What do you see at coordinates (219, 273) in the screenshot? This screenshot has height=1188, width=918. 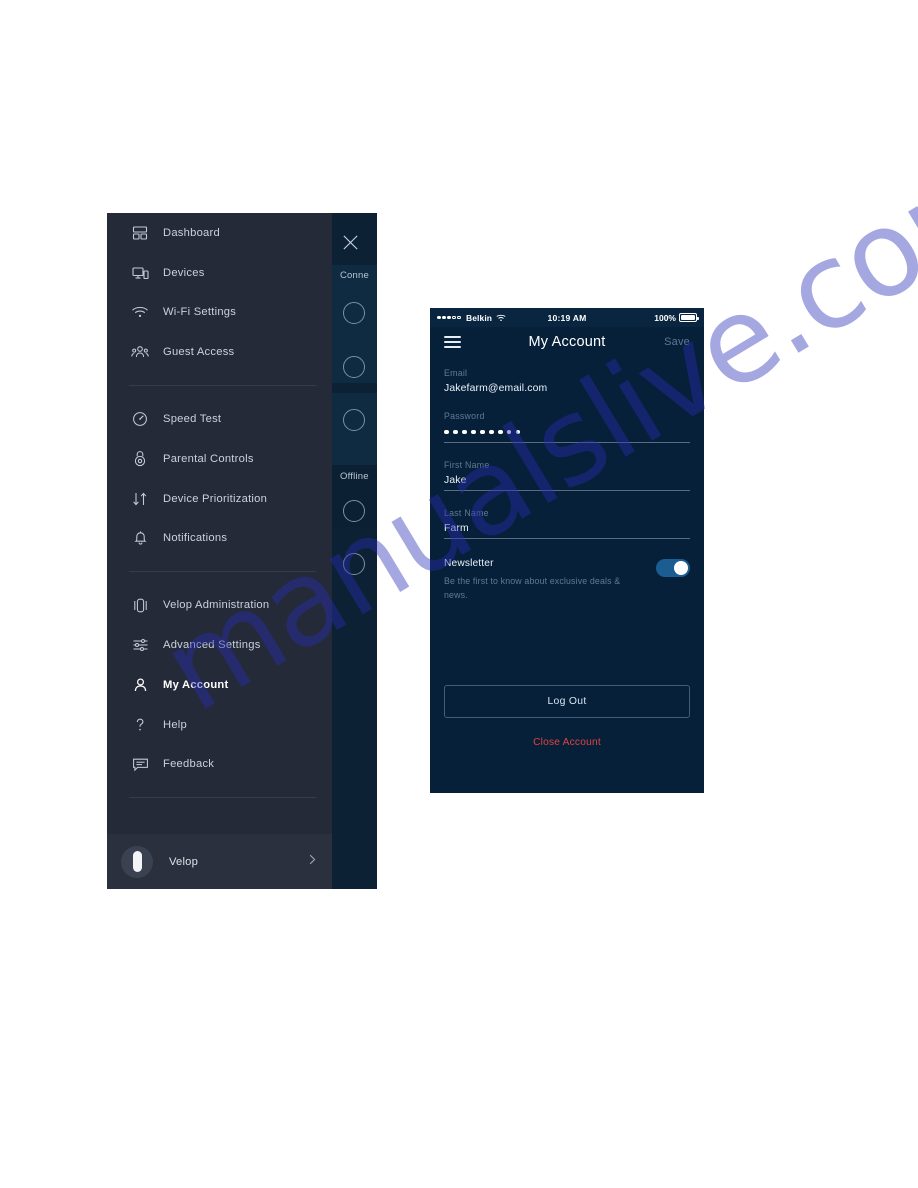 I see `sidebar-item-devices: Devices` at bounding box center [219, 273].